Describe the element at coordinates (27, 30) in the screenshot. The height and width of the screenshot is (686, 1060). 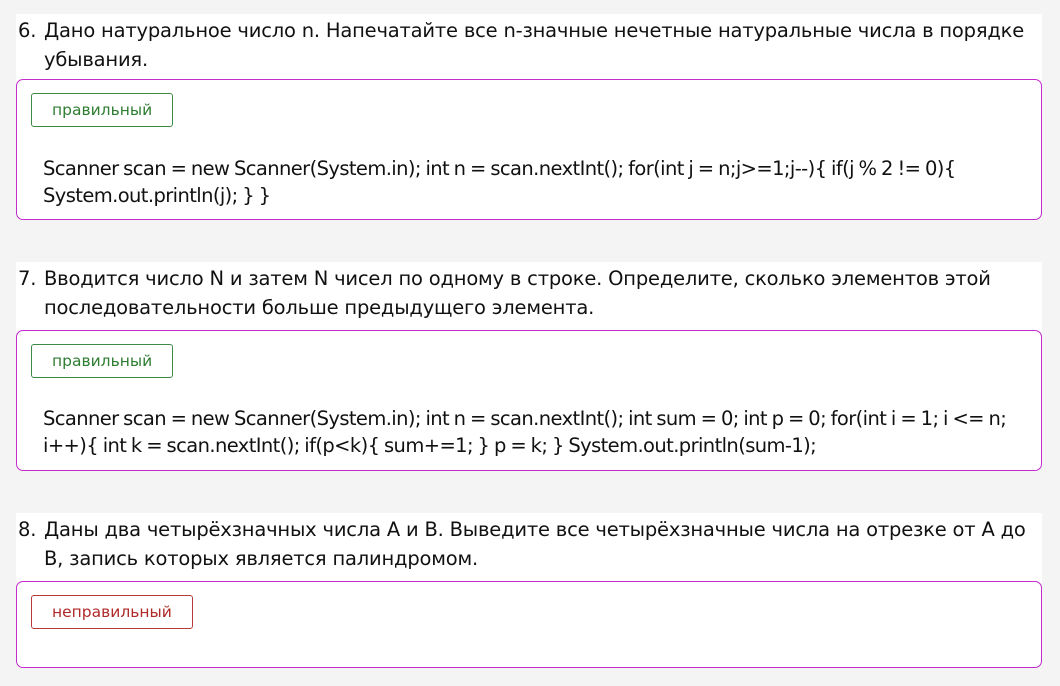
I see `question-6-number: 6.` at that location.